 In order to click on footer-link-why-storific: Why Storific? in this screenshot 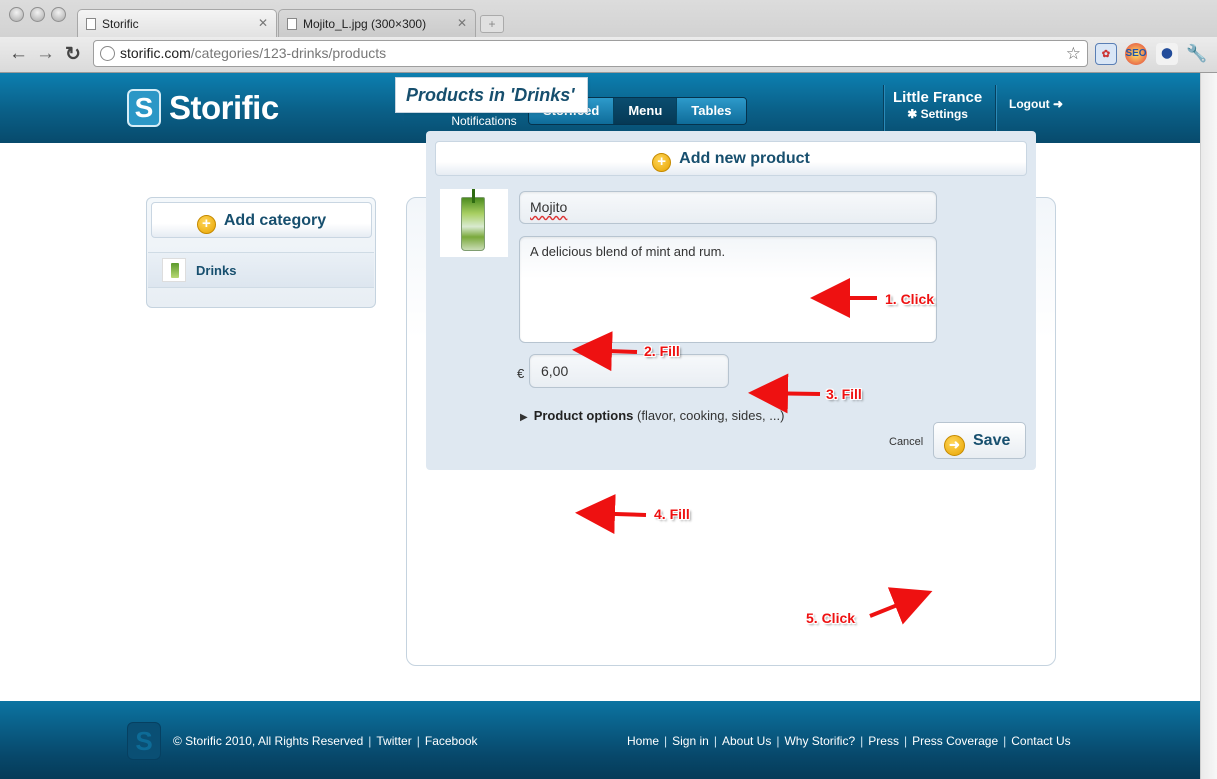, I will do `click(819, 741)`.